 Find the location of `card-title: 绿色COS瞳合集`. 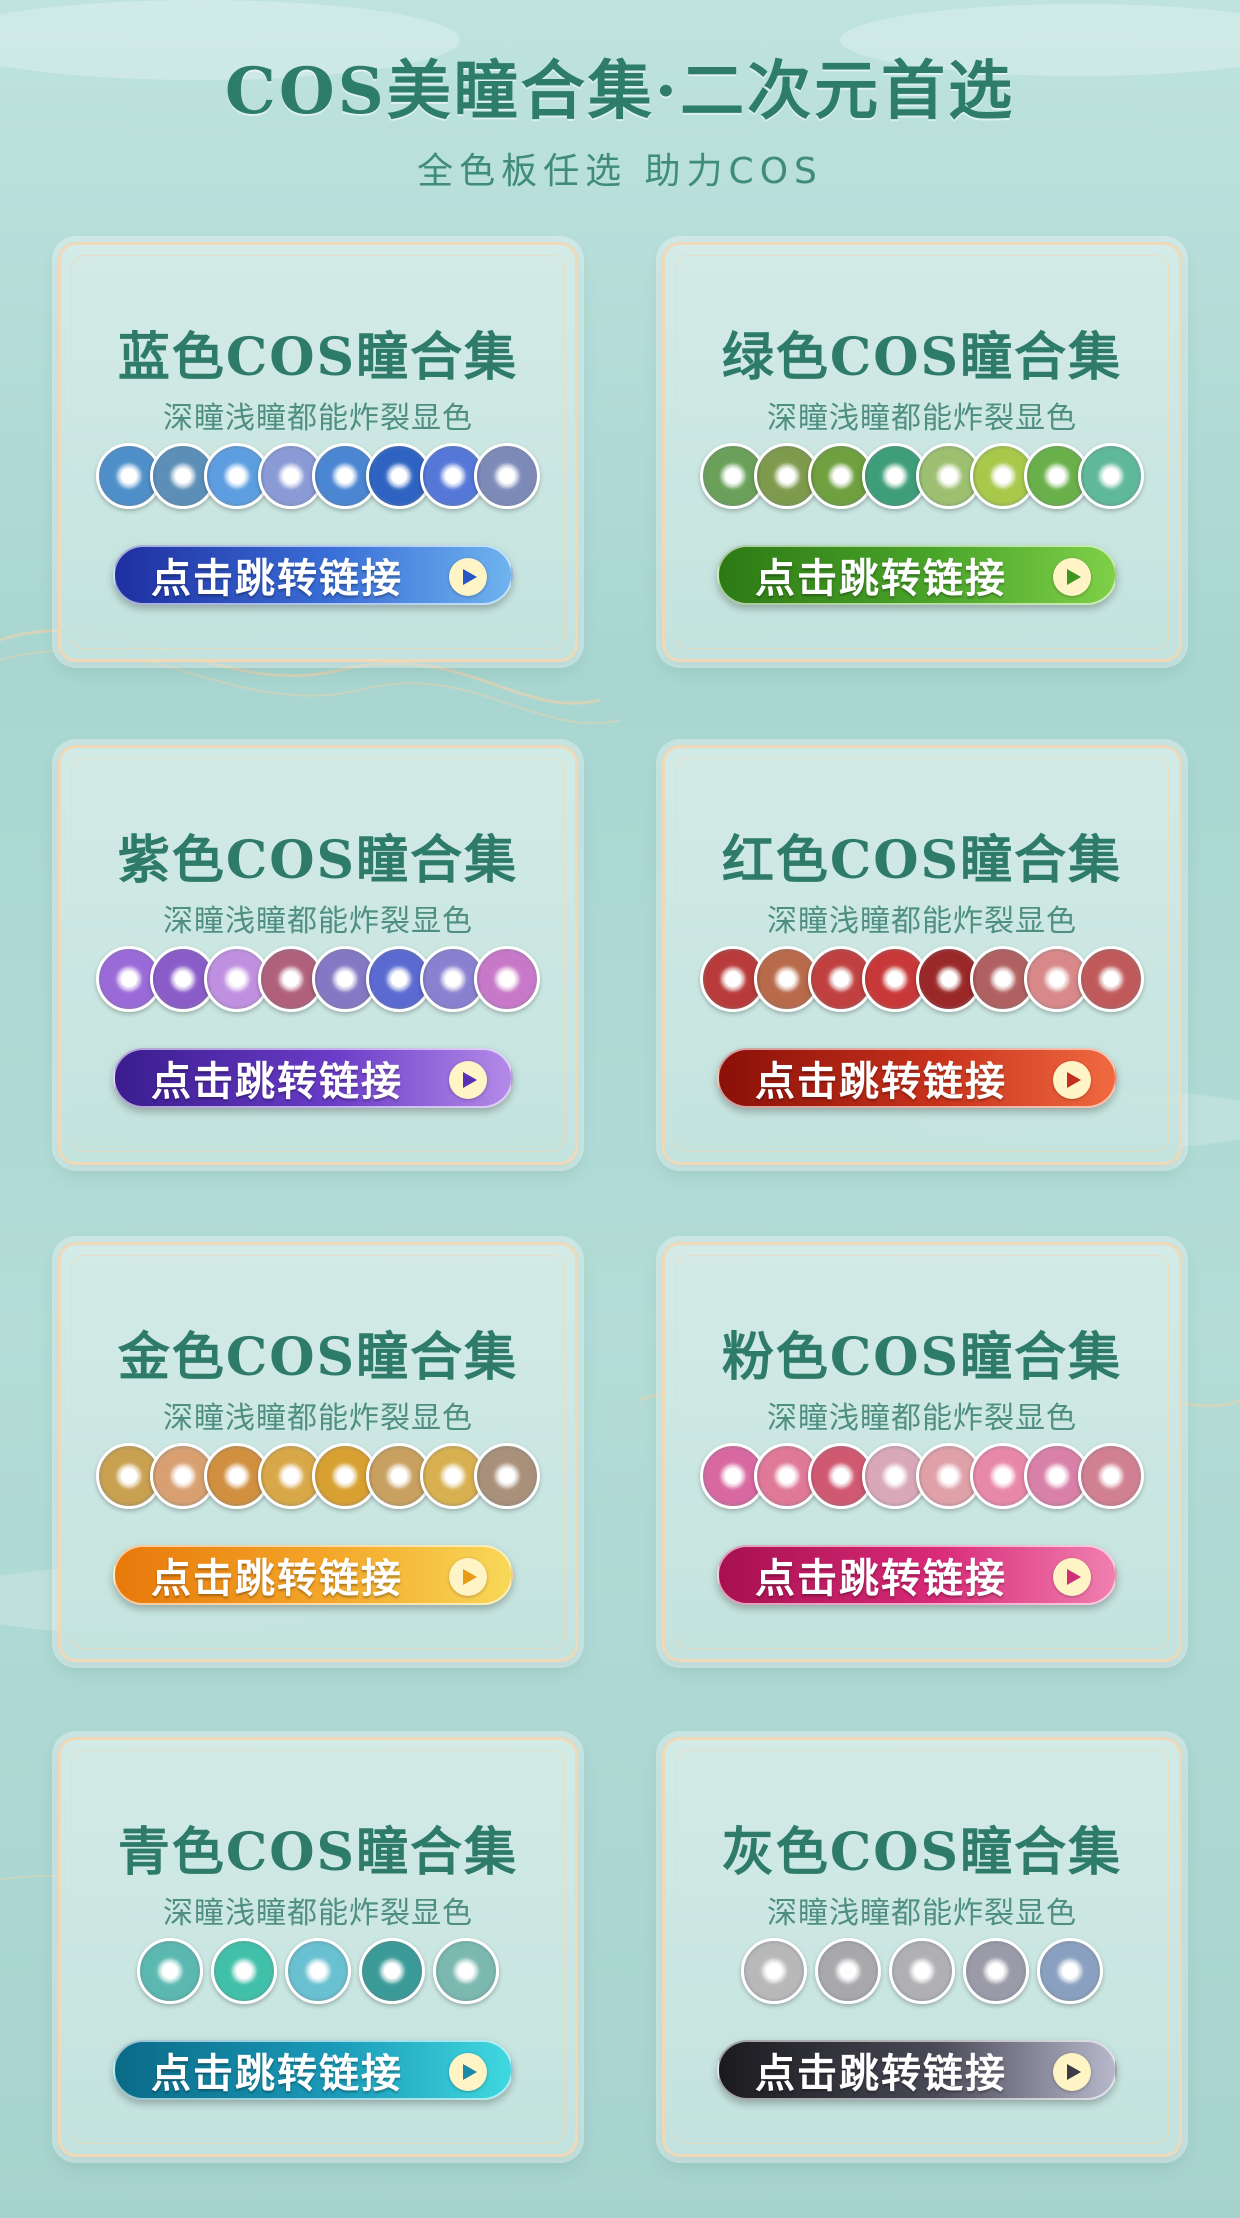

card-title: 绿色COS瞳合集 is located at coordinates (922, 357).